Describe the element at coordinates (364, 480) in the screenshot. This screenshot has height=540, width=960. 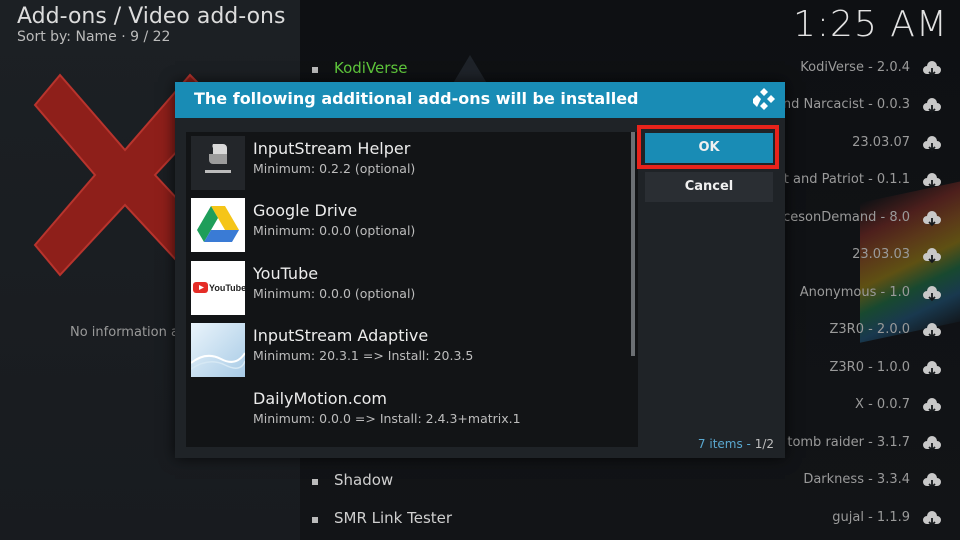
I see `addon-name: Shadow` at that location.